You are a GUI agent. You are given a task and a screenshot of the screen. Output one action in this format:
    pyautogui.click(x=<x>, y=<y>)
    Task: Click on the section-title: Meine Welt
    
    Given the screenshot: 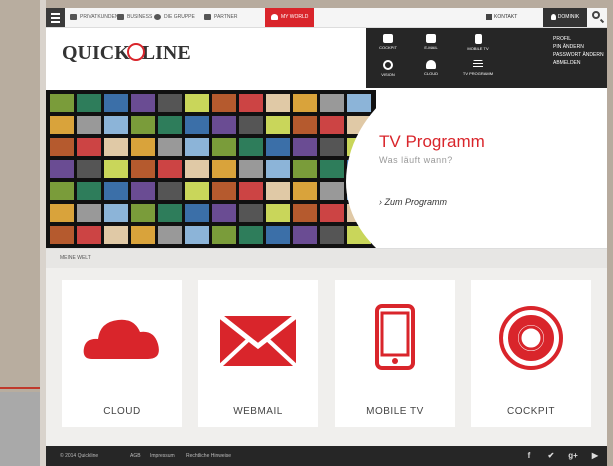 What is the action you would take?
    pyautogui.click(x=75, y=258)
    